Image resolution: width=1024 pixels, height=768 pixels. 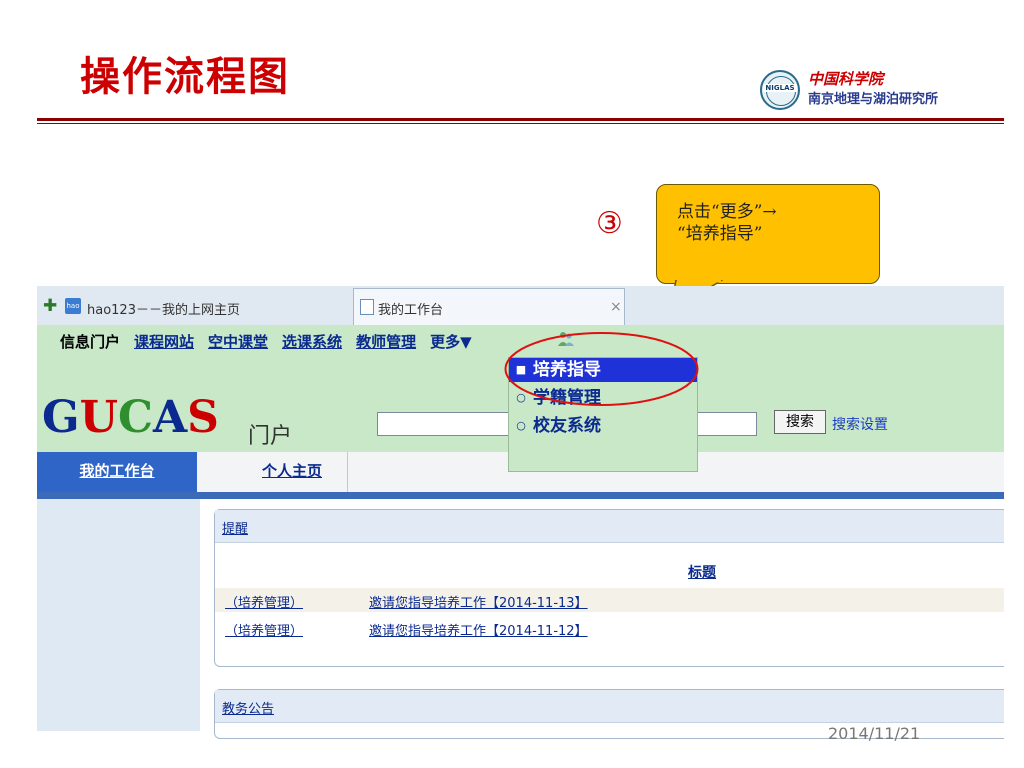 What do you see at coordinates (609, 706) in the screenshot?
I see `notice-panel-header: 教务公告` at bounding box center [609, 706].